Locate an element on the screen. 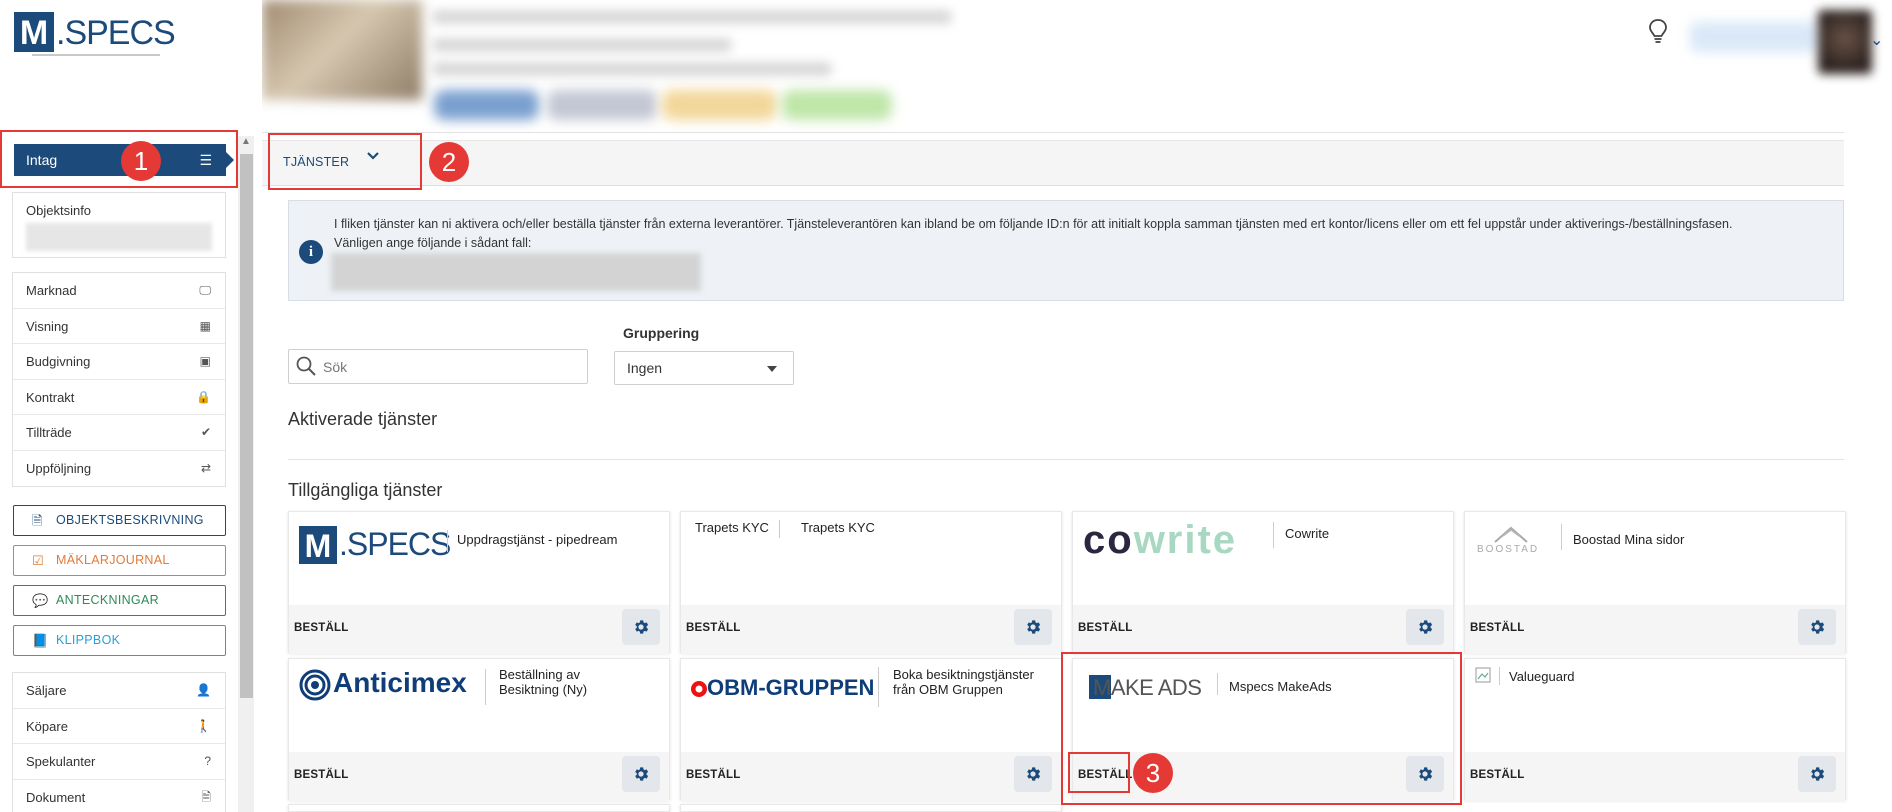 Image resolution: width=1892 pixels, height=812 pixels. sidebar-item-tillträde: Tillträde ✔ is located at coordinates (119, 433).